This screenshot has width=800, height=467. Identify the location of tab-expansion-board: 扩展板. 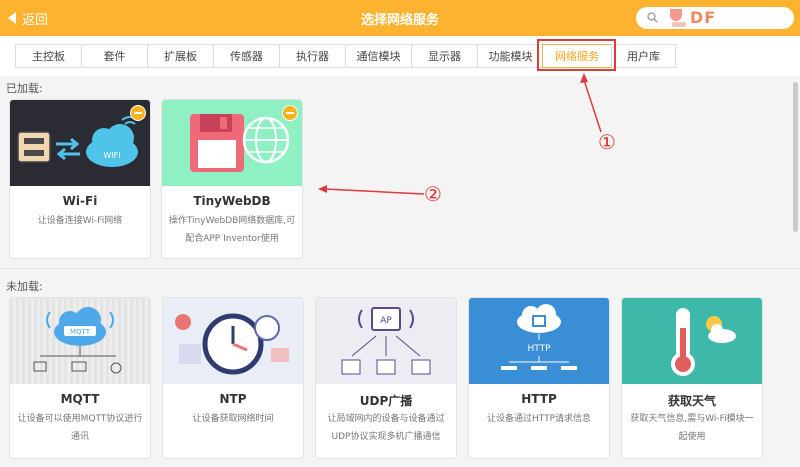
(180, 56).